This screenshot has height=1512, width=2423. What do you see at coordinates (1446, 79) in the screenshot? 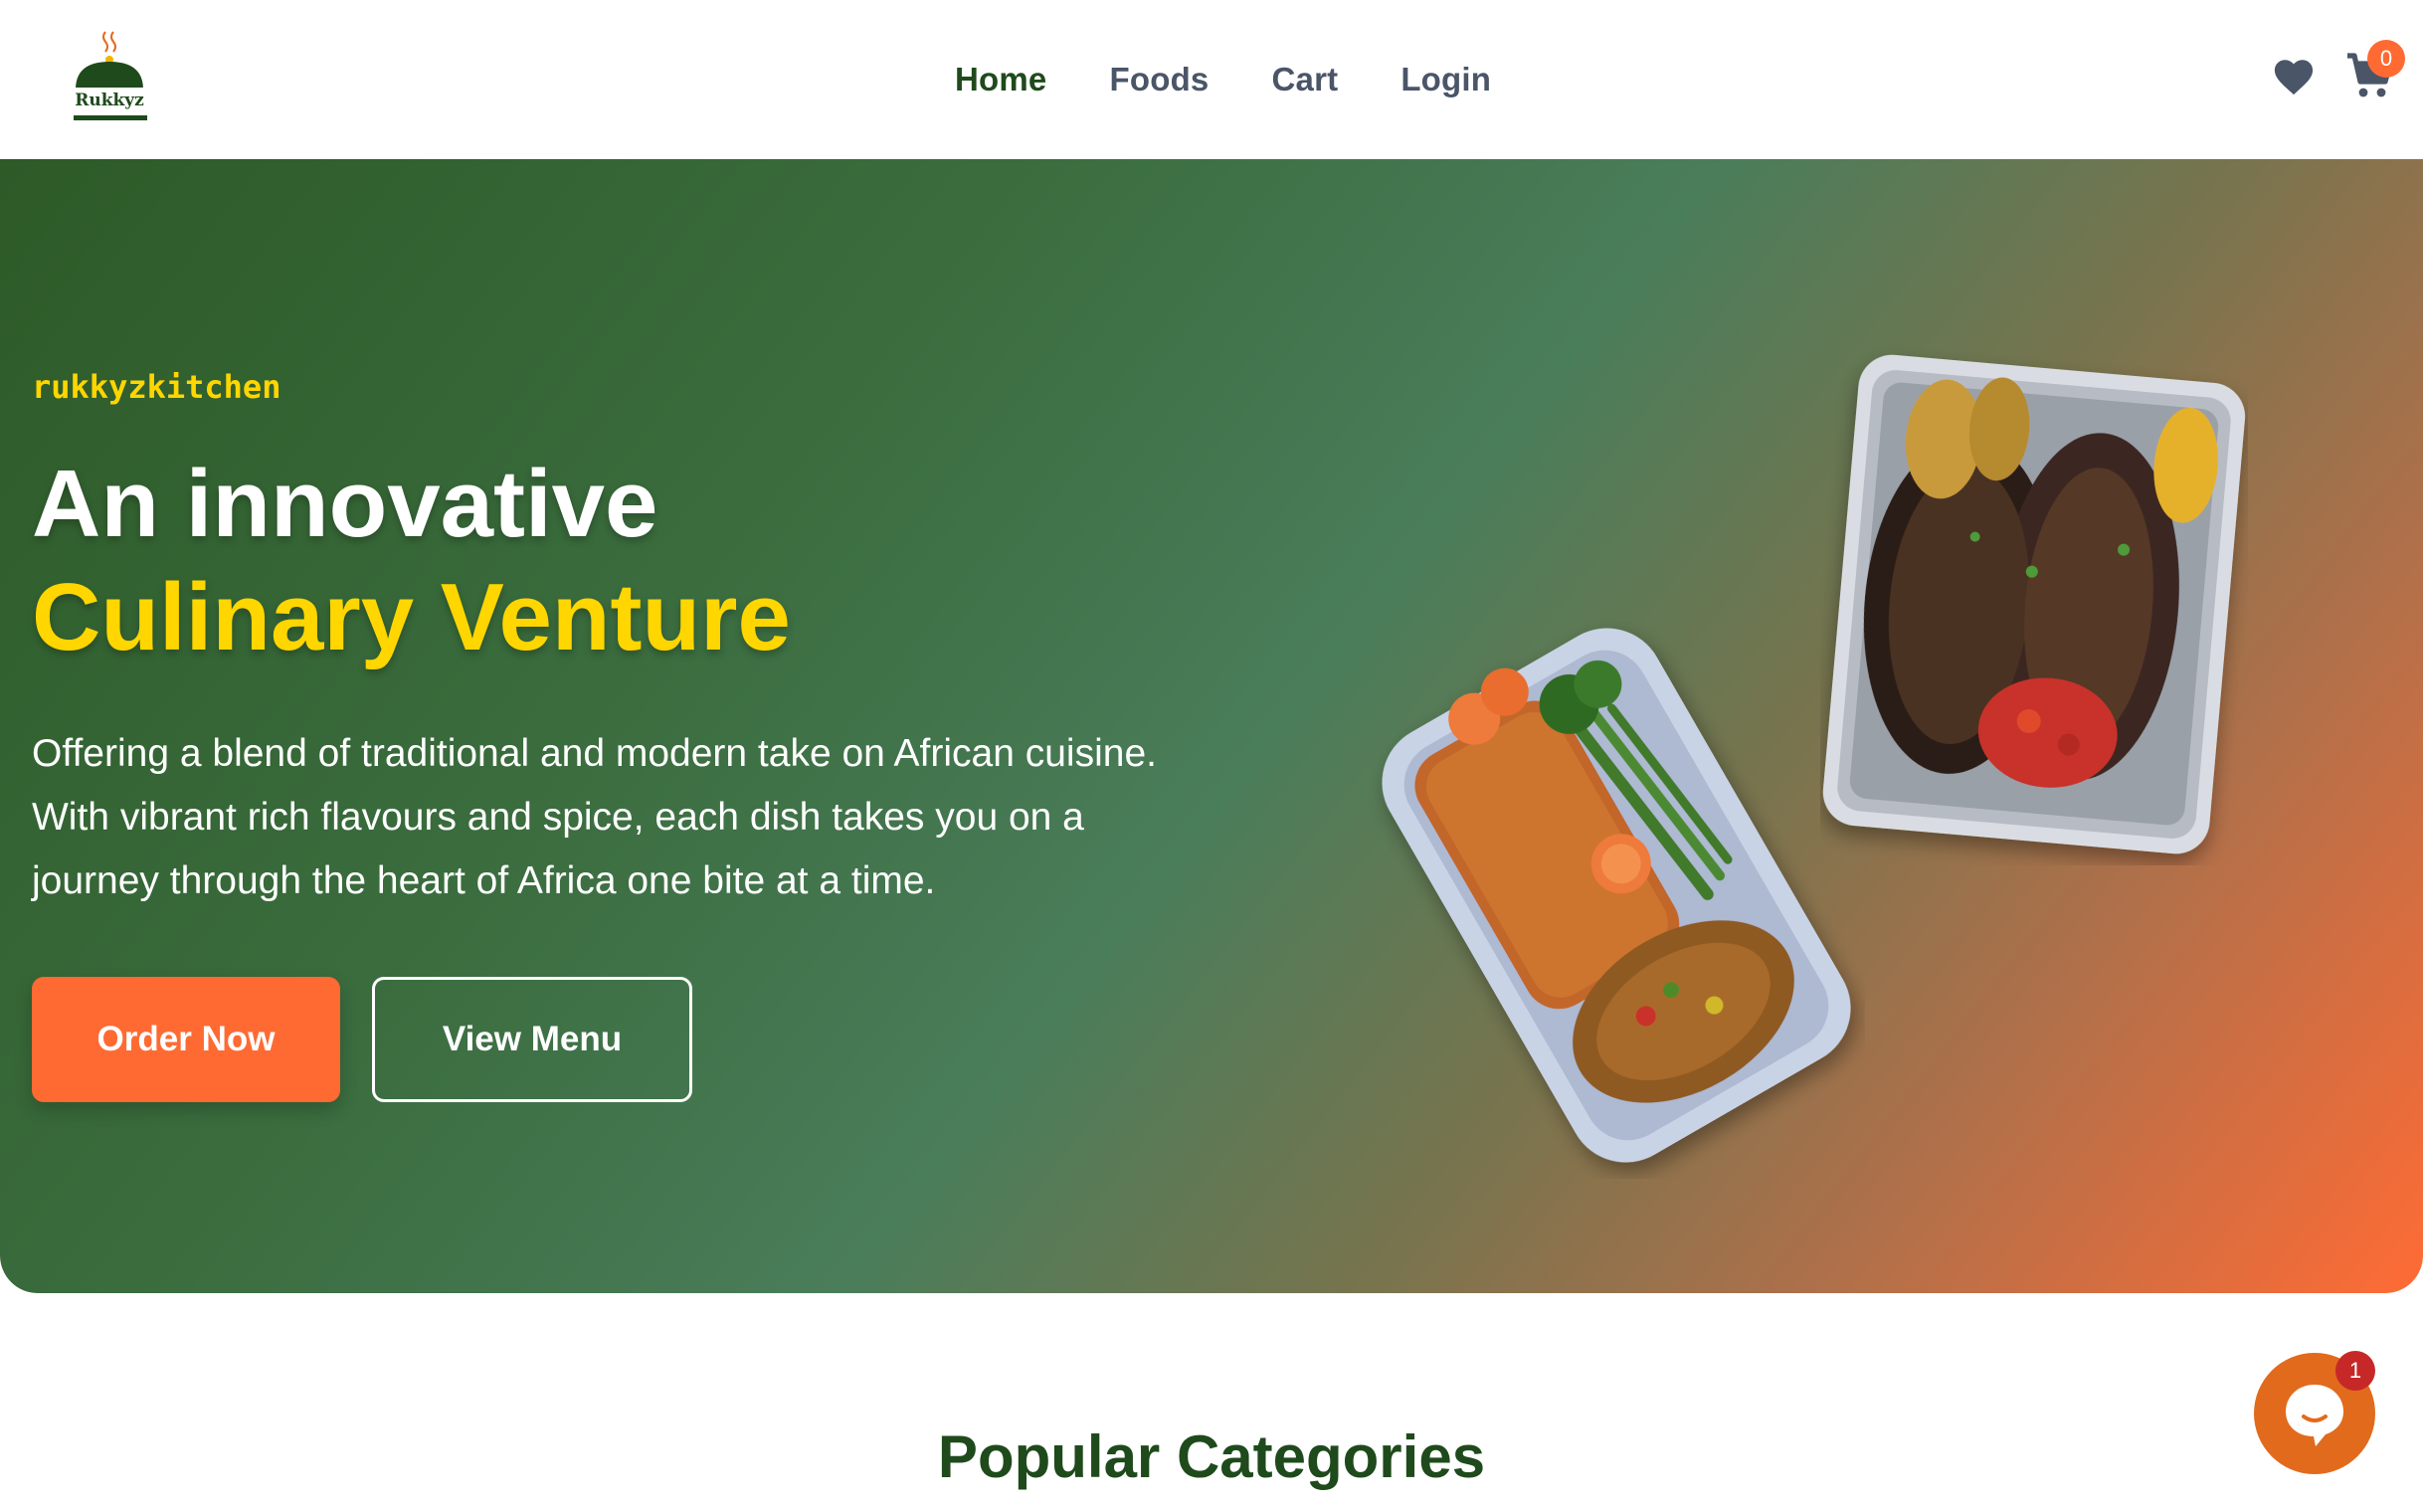
I see `nav-login: Login` at bounding box center [1446, 79].